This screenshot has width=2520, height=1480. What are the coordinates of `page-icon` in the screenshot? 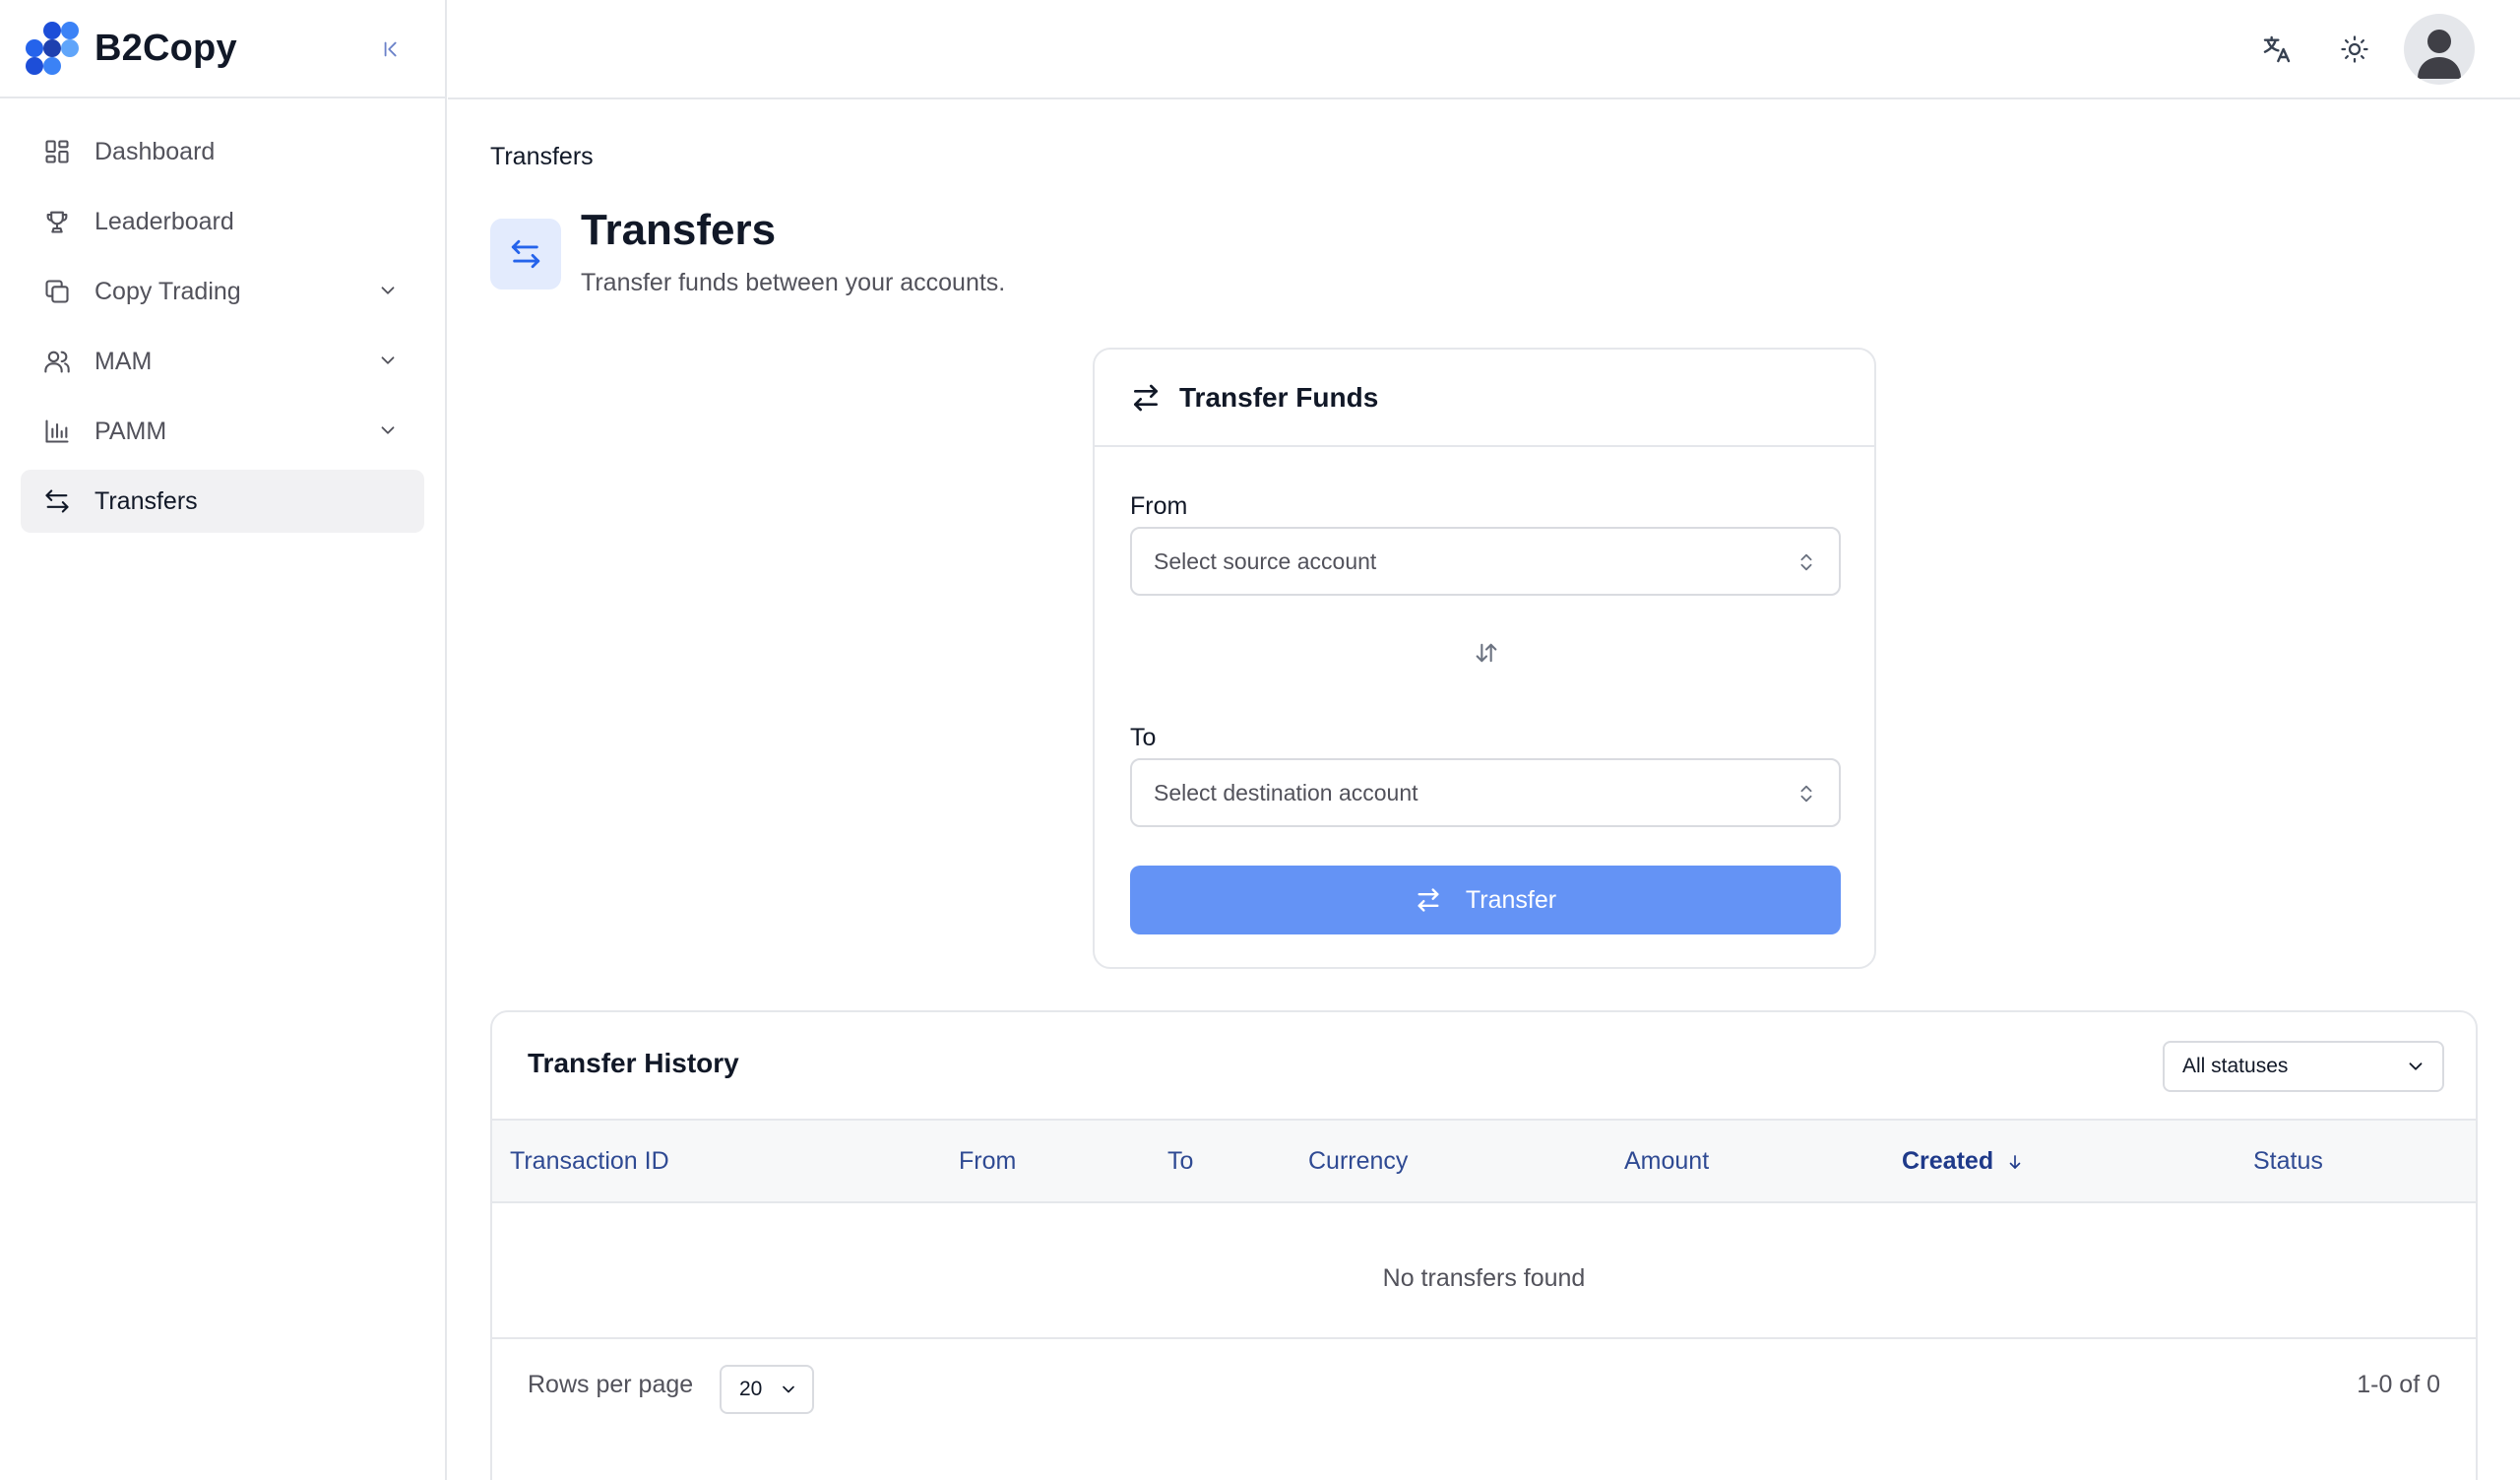 It's located at (525, 254).